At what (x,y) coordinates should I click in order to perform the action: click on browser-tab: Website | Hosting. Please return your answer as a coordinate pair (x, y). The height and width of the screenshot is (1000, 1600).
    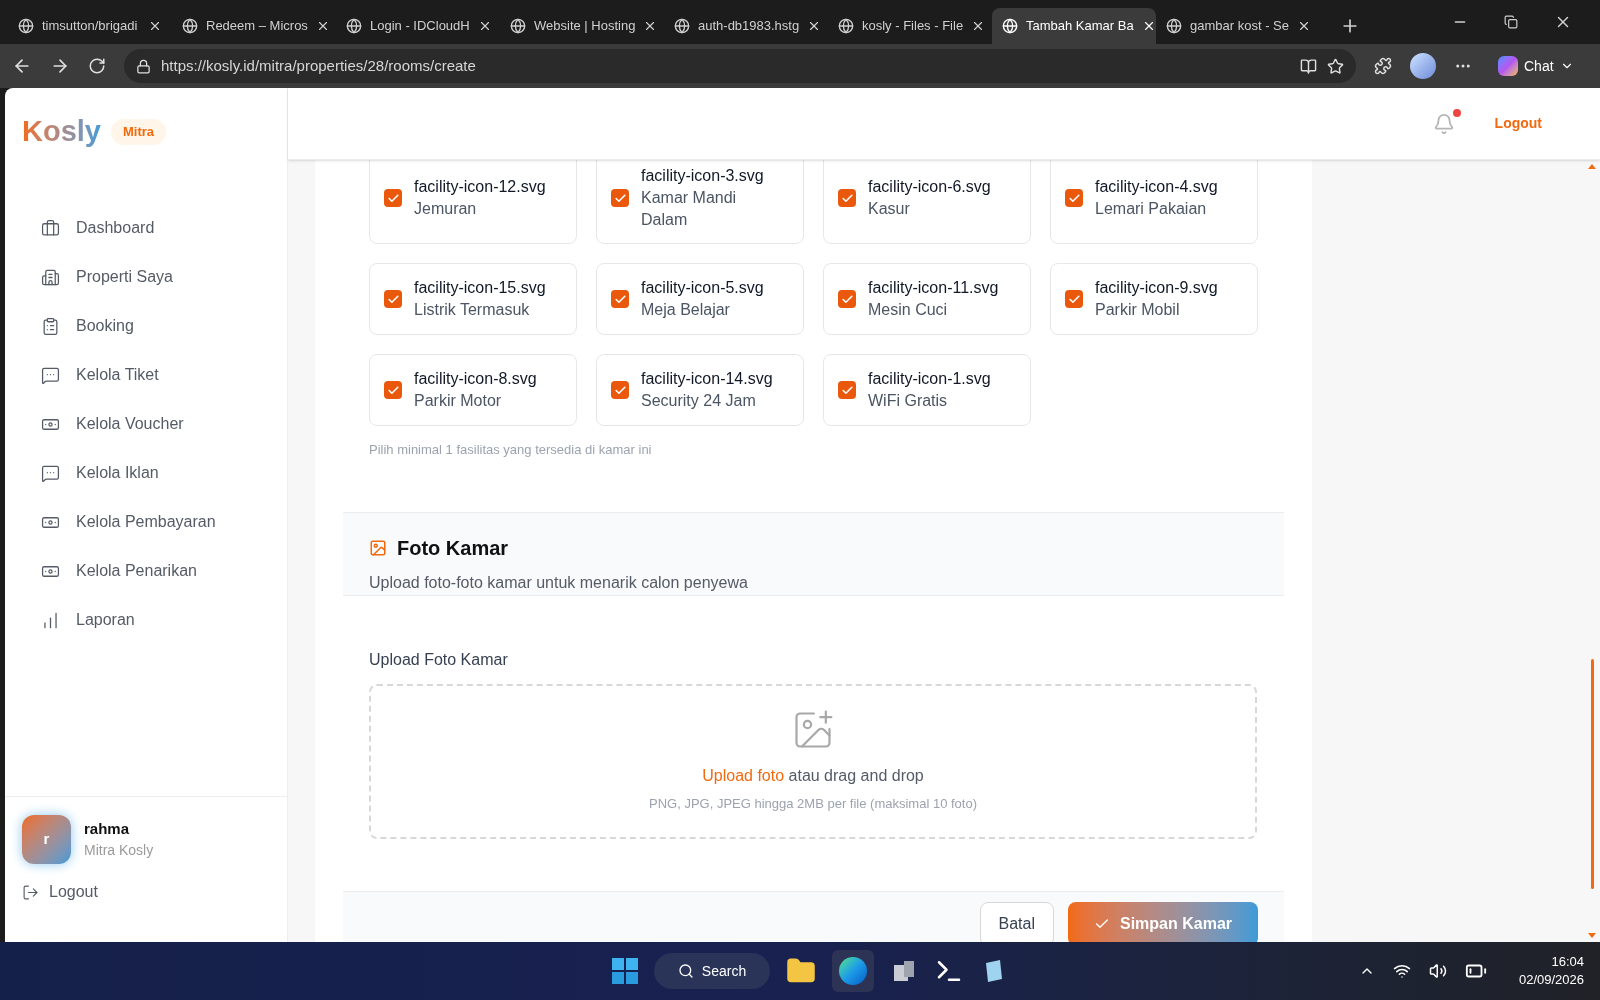
    Looking at the image, I should click on (582, 26).